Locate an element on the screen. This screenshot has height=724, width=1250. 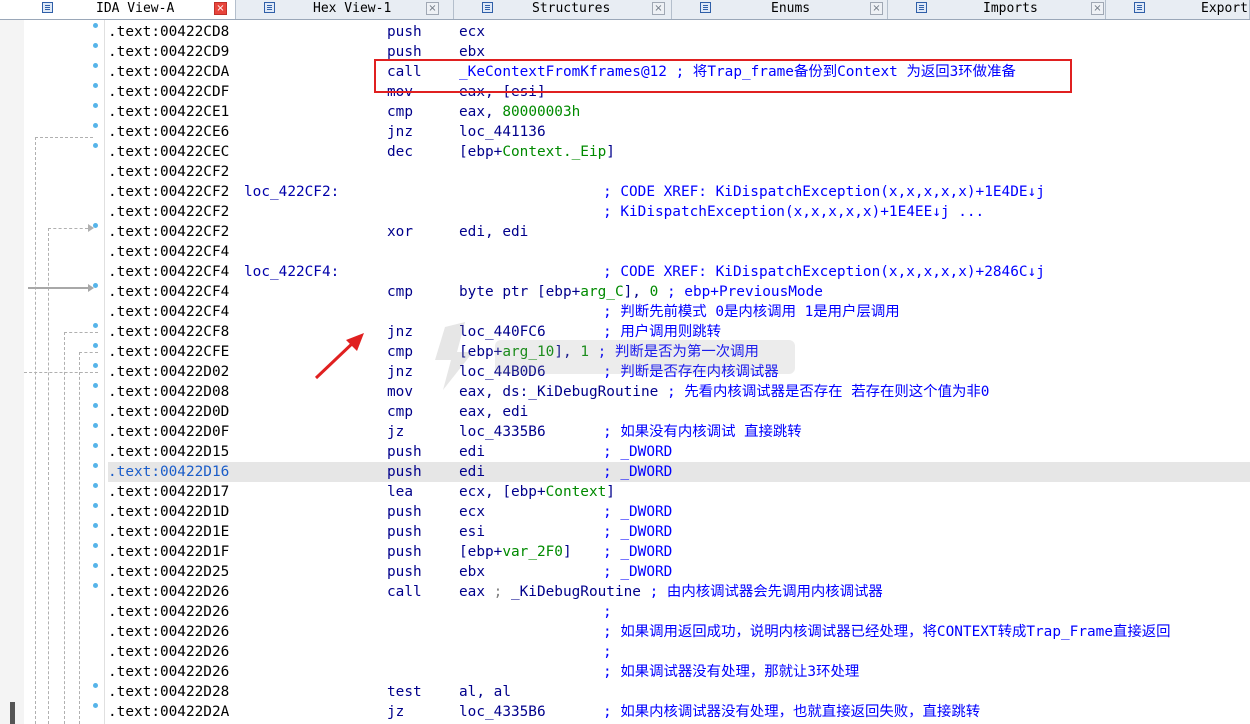
listing-row: .text:00422CF2 xor edi, edi is located at coordinates (679, 232).